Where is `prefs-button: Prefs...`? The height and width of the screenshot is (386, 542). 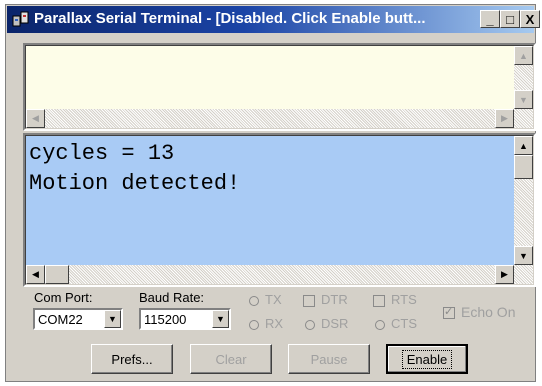
prefs-button: Prefs... is located at coordinates (132, 359).